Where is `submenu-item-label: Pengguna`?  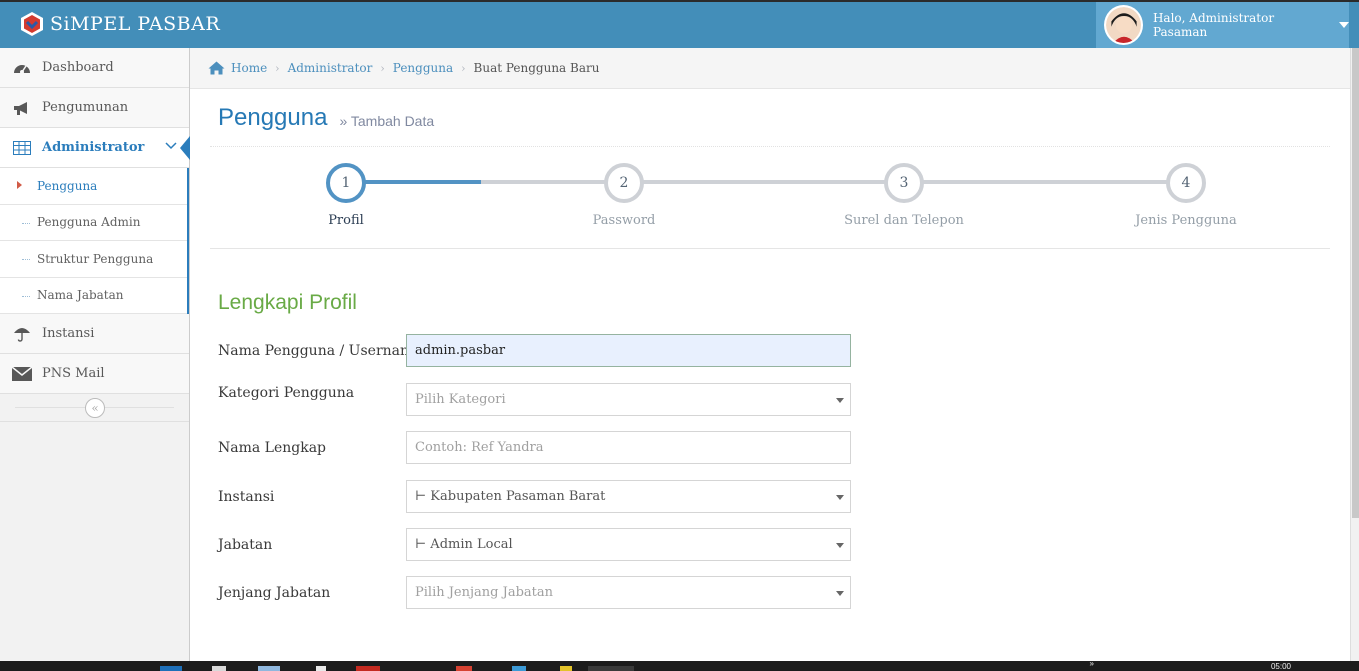
submenu-item-label: Pengguna is located at coordinates (67, 185).